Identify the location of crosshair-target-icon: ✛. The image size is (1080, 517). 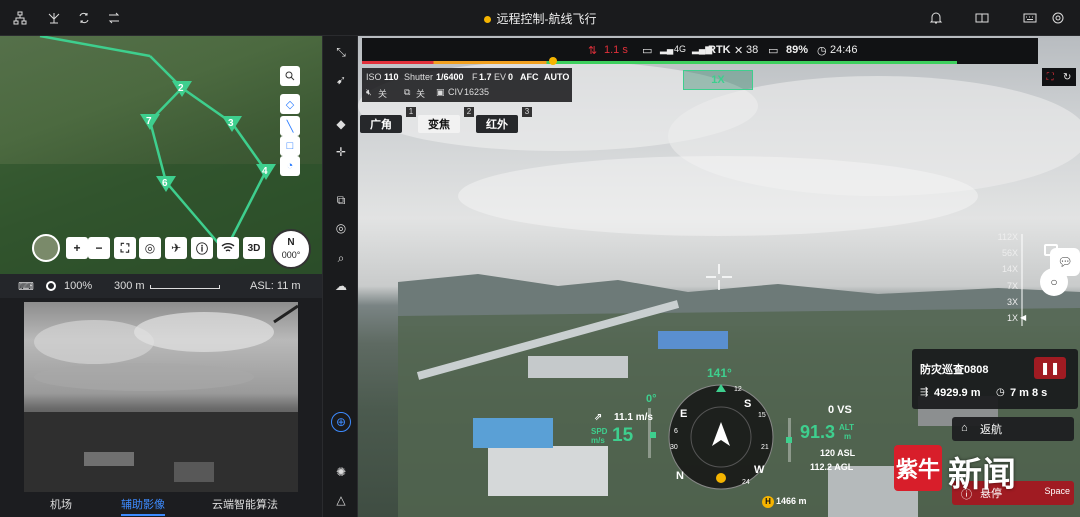
(341, 152).